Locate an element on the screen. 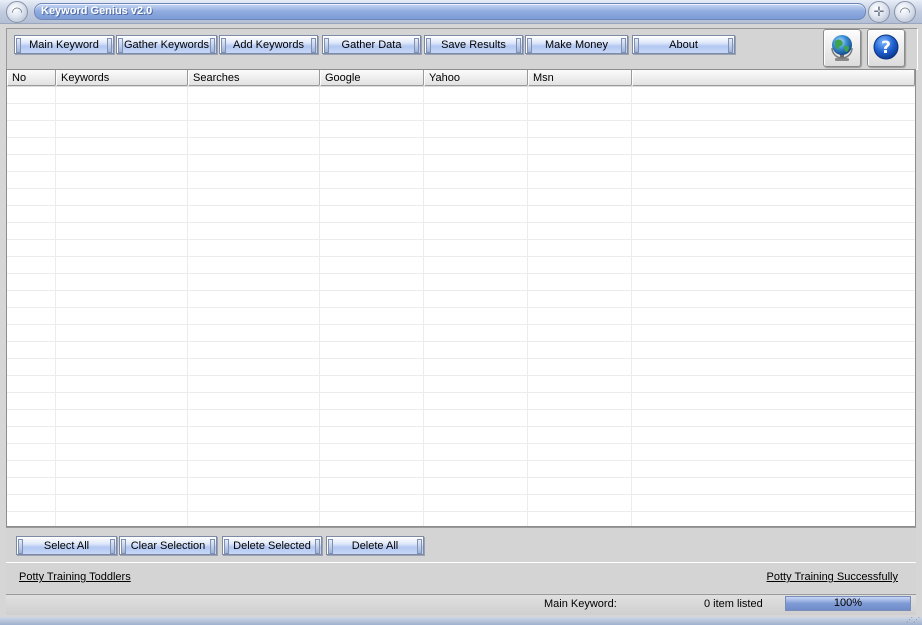  globe-icon is located at coordinates (842, 48).